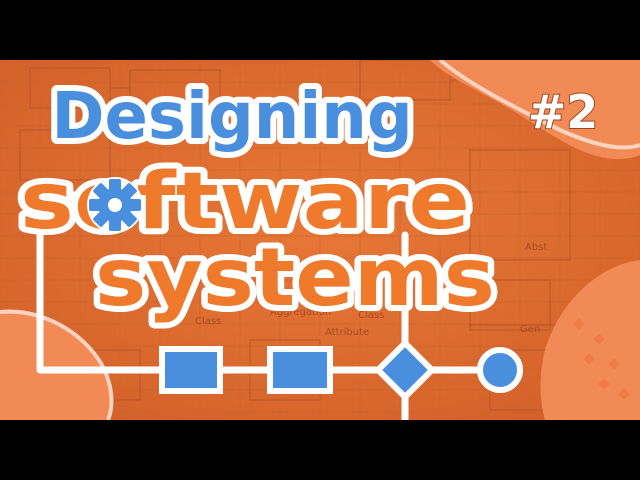 This screenshot has width=640, height=480. I want to click on episode-label: #2, so click(563, 112).